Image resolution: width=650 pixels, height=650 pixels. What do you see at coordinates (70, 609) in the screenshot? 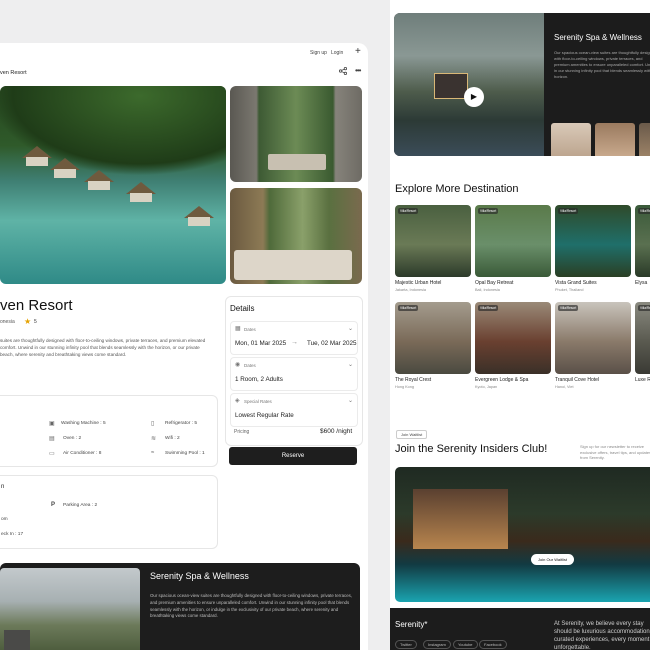
I see `spa-photo` at bounding box center [70, 609].